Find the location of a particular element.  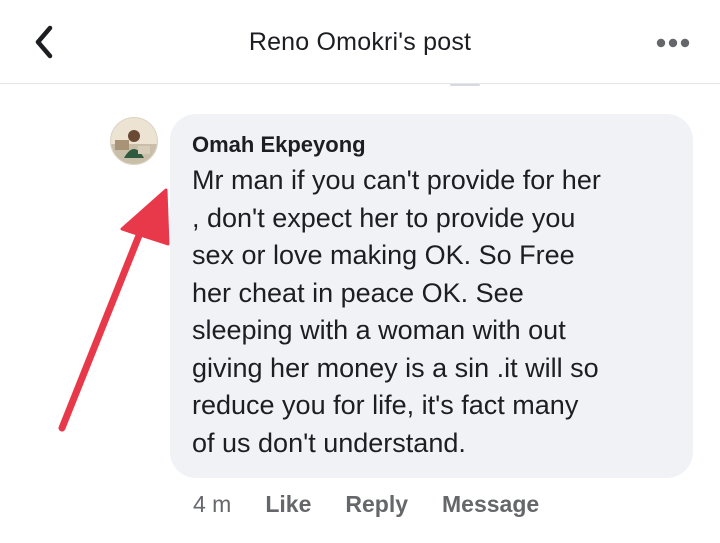

comment-line: Mr man if you can't provide for her is located at coordinates (396, 180).